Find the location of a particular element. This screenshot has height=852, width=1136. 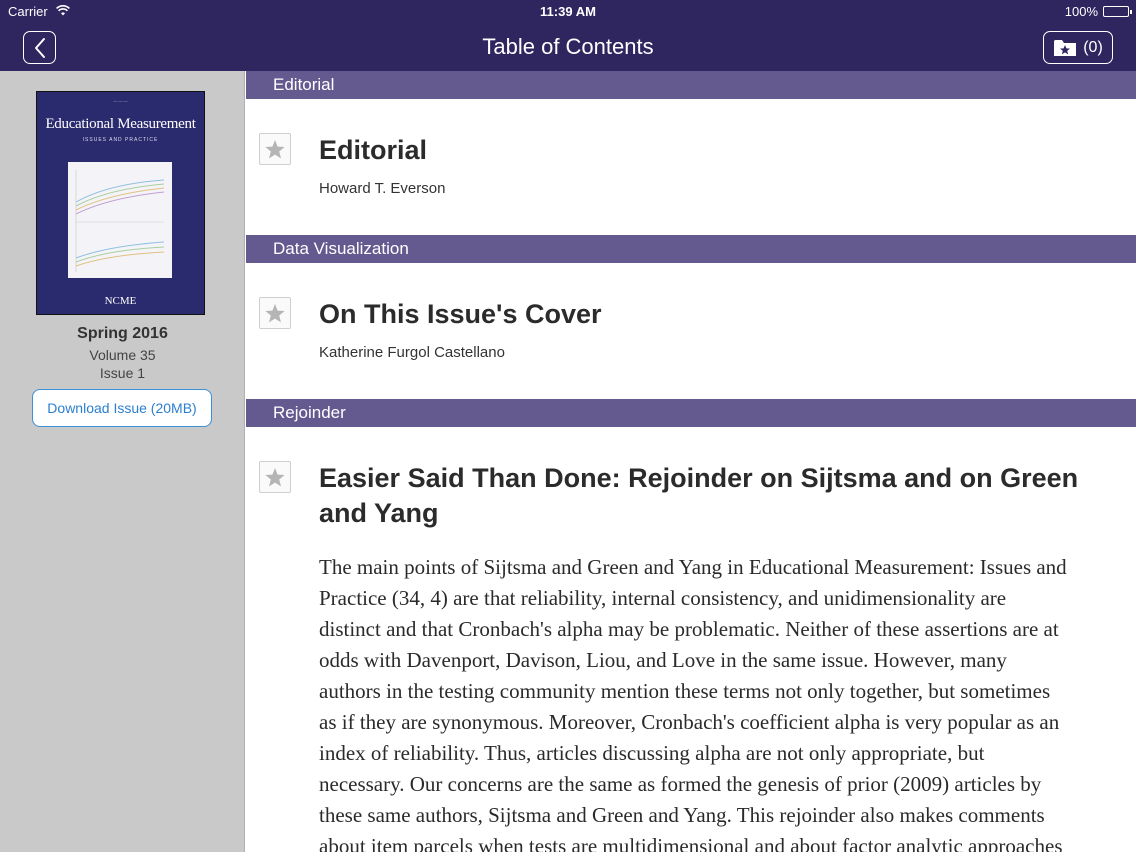

section-header-data-visualization: Data Visualization is located at coordinates (691, 249).